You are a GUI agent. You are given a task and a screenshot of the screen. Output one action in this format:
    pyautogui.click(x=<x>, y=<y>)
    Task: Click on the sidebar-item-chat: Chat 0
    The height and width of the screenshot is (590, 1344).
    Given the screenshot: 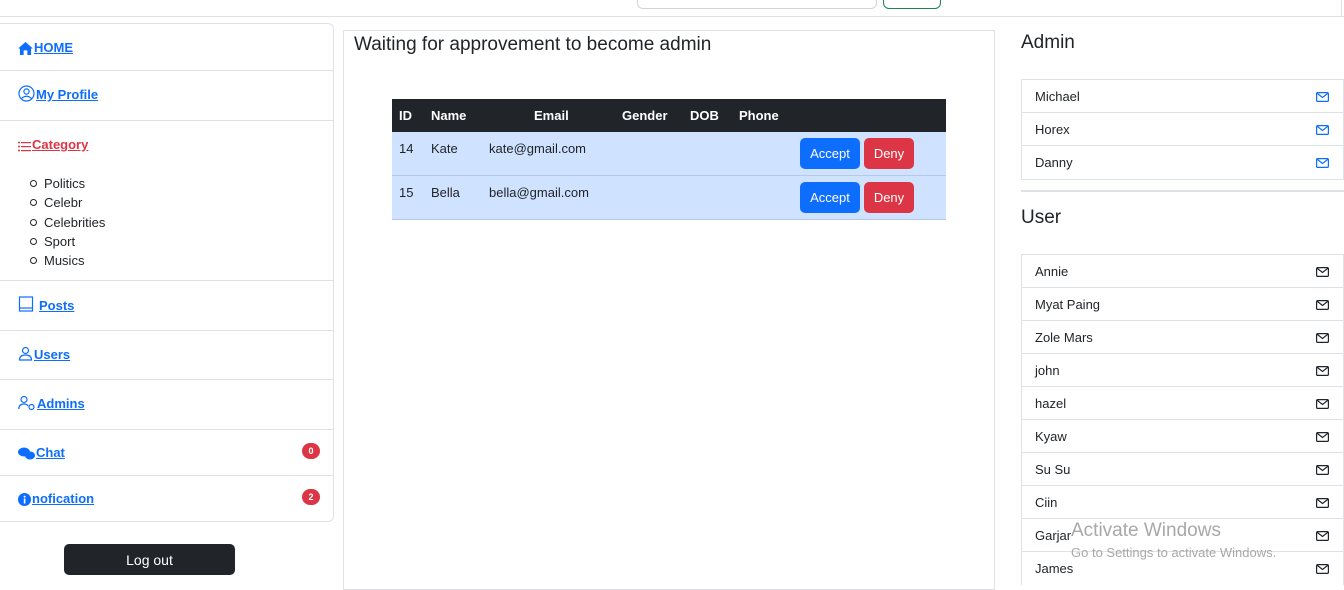 What is the action you would take?
    pyautogui.click(x=166, y=453)
    